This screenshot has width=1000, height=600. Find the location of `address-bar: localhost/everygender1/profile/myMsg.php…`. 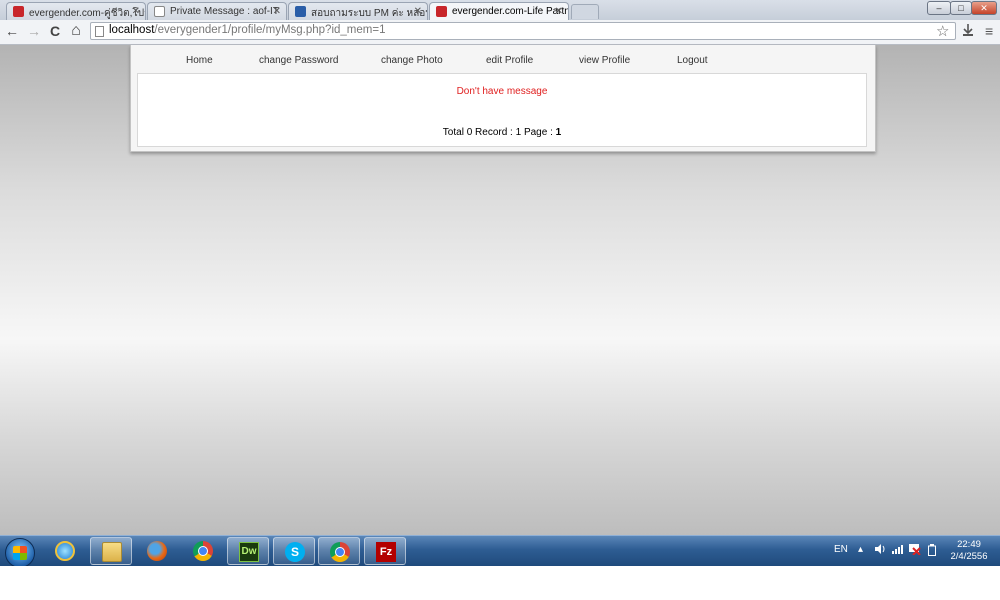

address-bar: localhost/everygender1/profile/myMsg.php… is located at coordinates (523, 31).